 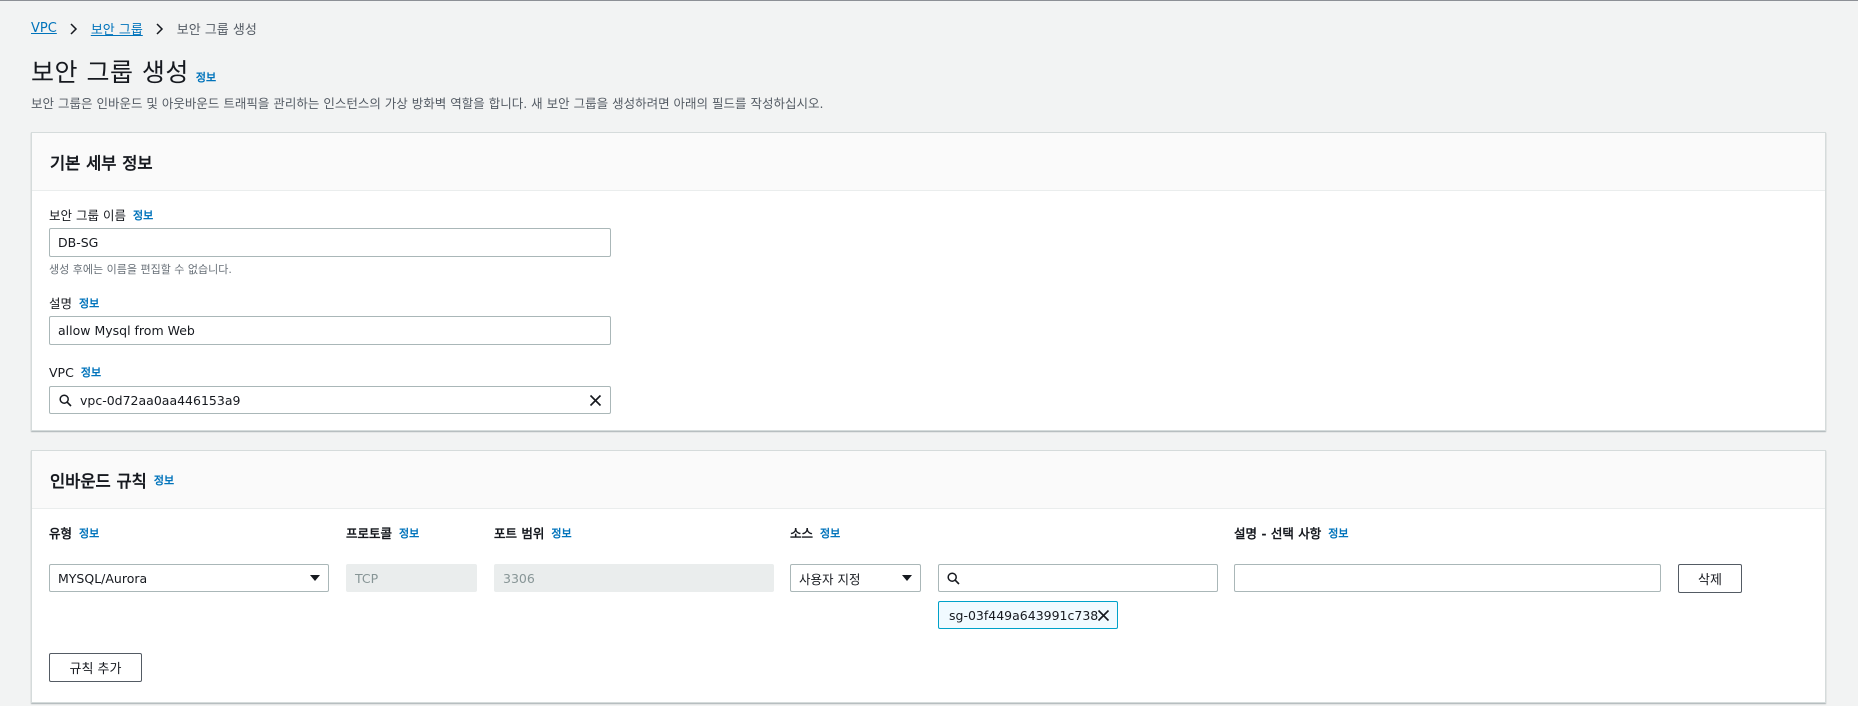 What do you see at coordinates (160, 400) in the screenshot?
I see `vpc-value: vpc-0d72aa0aa446153a9` at bounding box center [160, 400].